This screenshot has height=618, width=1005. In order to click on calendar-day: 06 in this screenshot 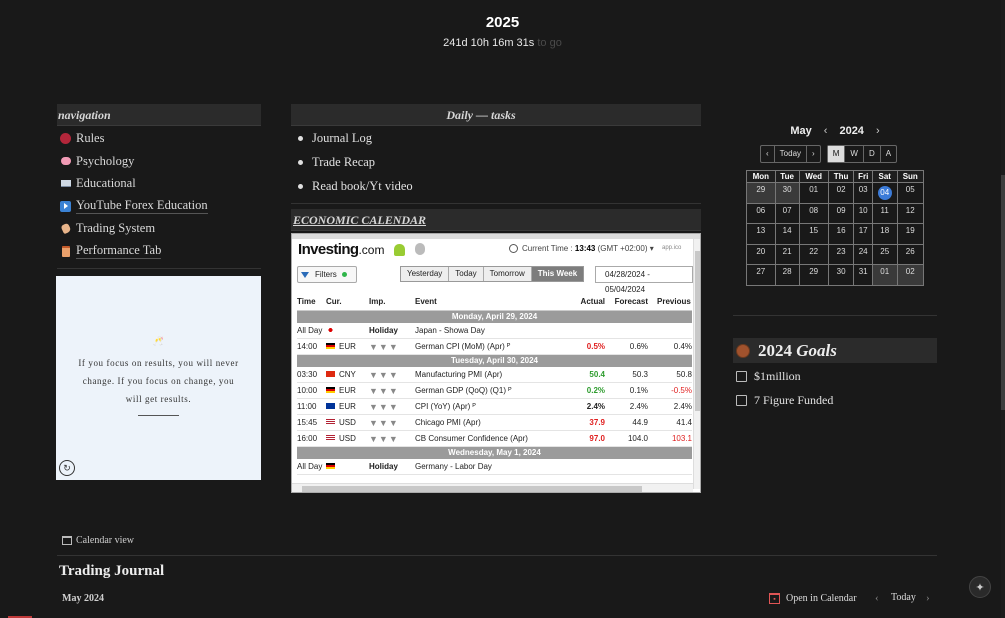, I will do `click(761, 213)`.